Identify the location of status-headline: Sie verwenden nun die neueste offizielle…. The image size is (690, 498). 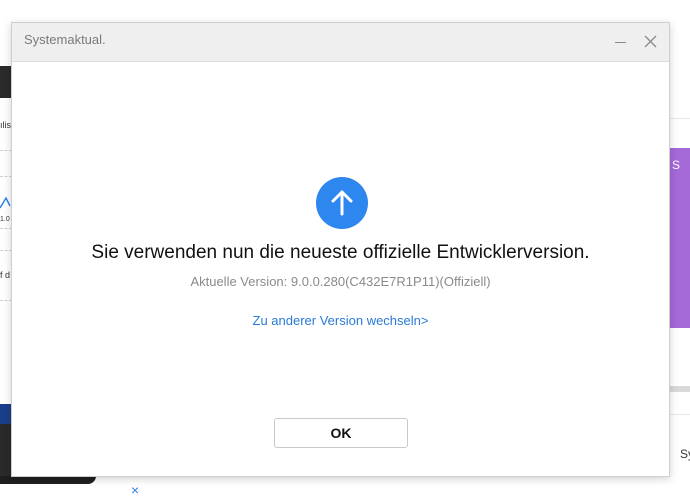
(340, 252).